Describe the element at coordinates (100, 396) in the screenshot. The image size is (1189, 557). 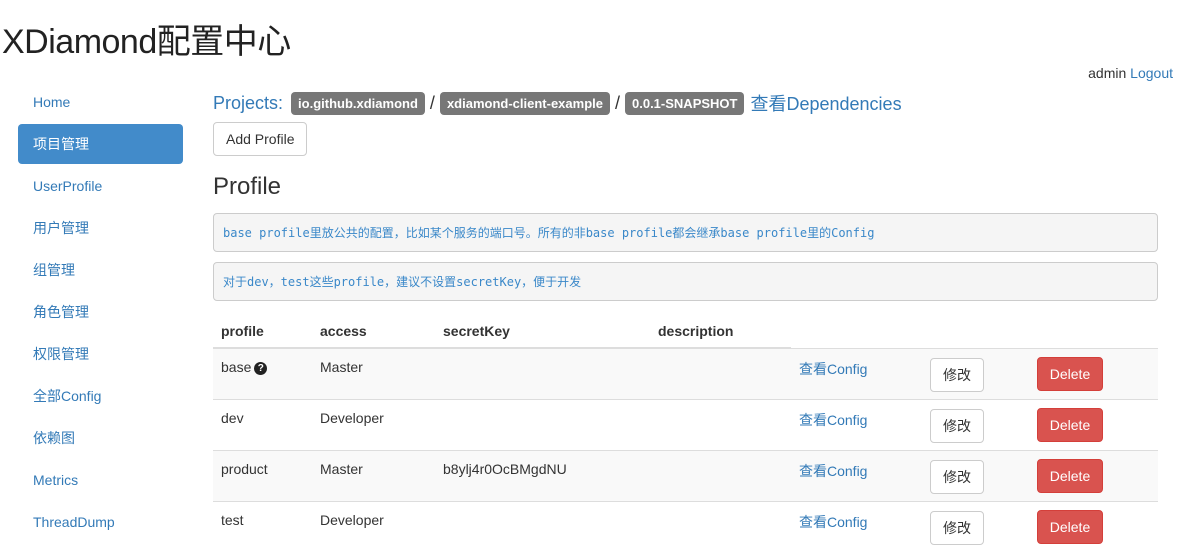
I see `sidebar-item-all-config: 全部Config` at that location.